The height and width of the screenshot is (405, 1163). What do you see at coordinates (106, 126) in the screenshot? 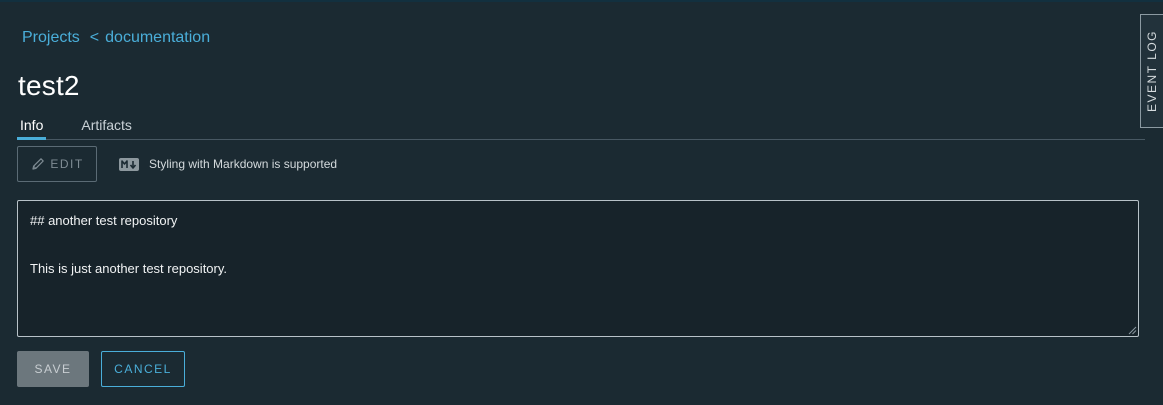
I see `tab-artifacts: Artifacts` at bounding box center [106, 126].